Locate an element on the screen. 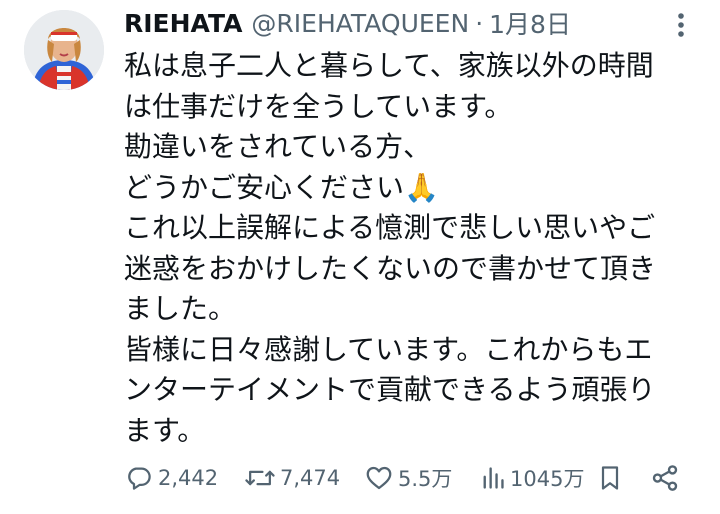 The image size is (720, 514). tweet-text-line: どうかご安心ください🙏 is located at coordinates (281, 187).